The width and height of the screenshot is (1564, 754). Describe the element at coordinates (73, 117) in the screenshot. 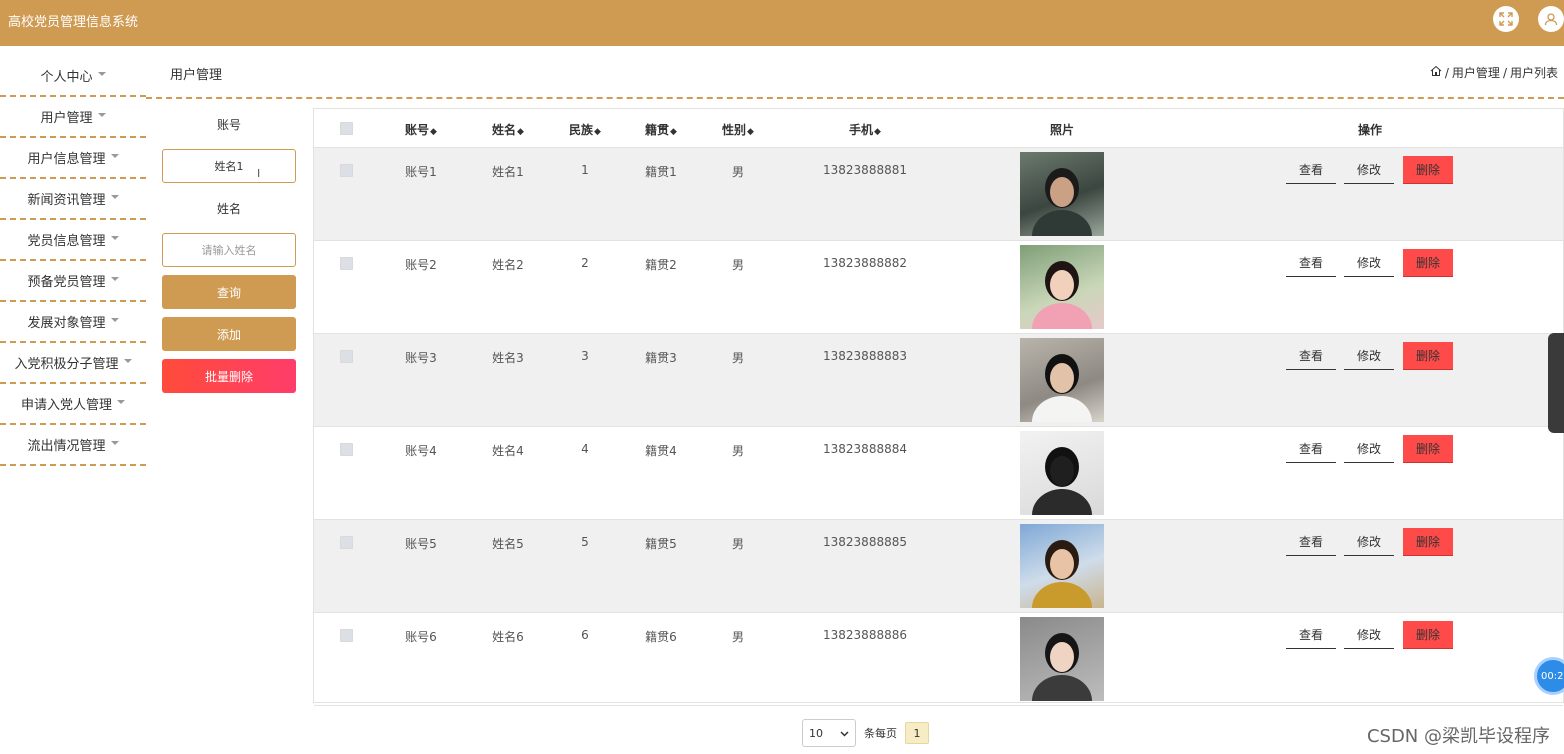

I see `sidebar-item: 用户管理` at that location.